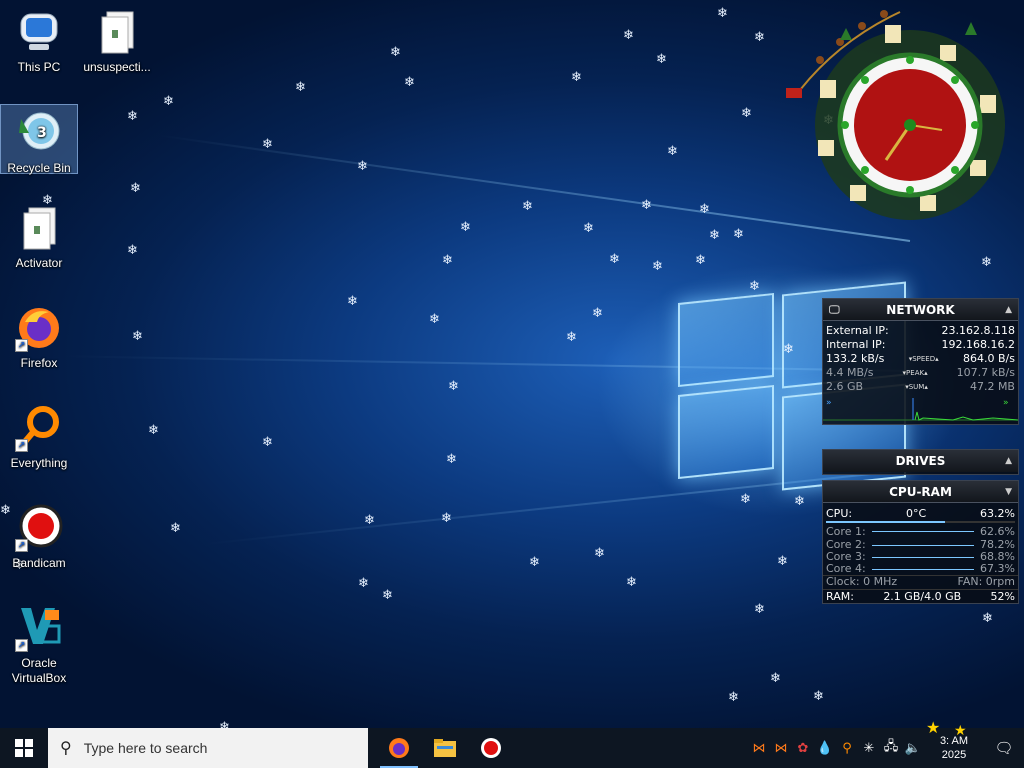 The image size is (1024, 768). What do you see at coordinates (891, 748) in the screenshot?
I see `network-icon: 🖧` at bounding box center [891, 748].